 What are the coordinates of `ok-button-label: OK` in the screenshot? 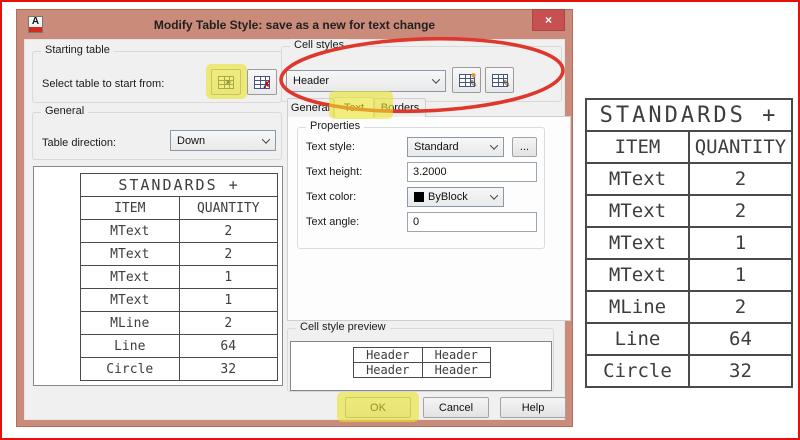 It's located at (378, 407).